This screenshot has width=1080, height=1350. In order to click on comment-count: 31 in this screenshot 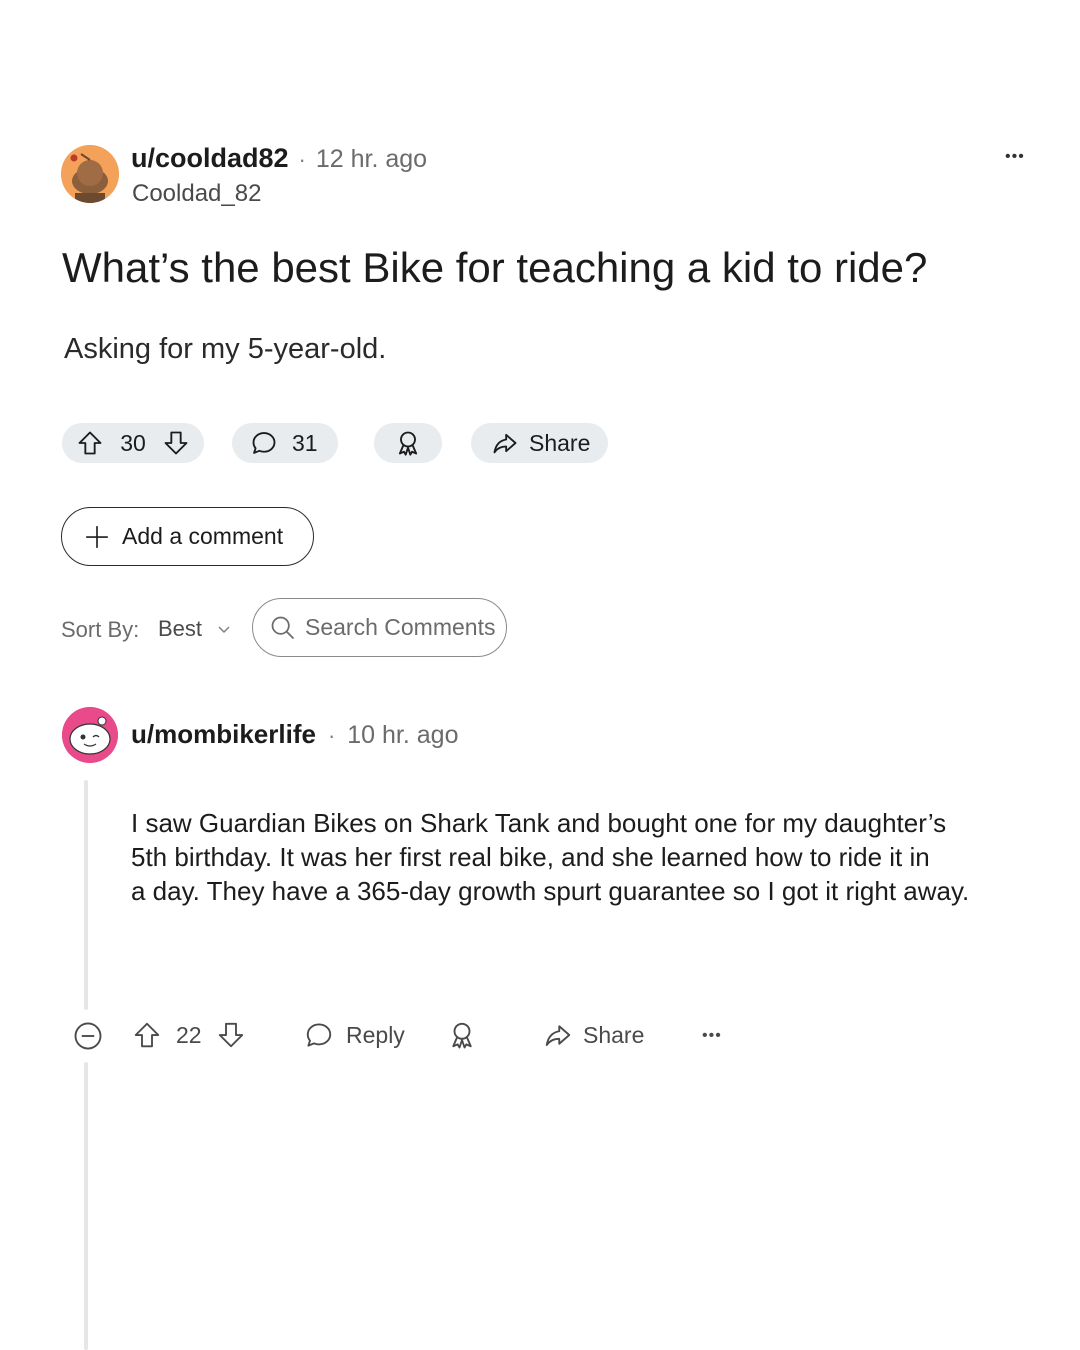, I will do `click(305, 442)`.